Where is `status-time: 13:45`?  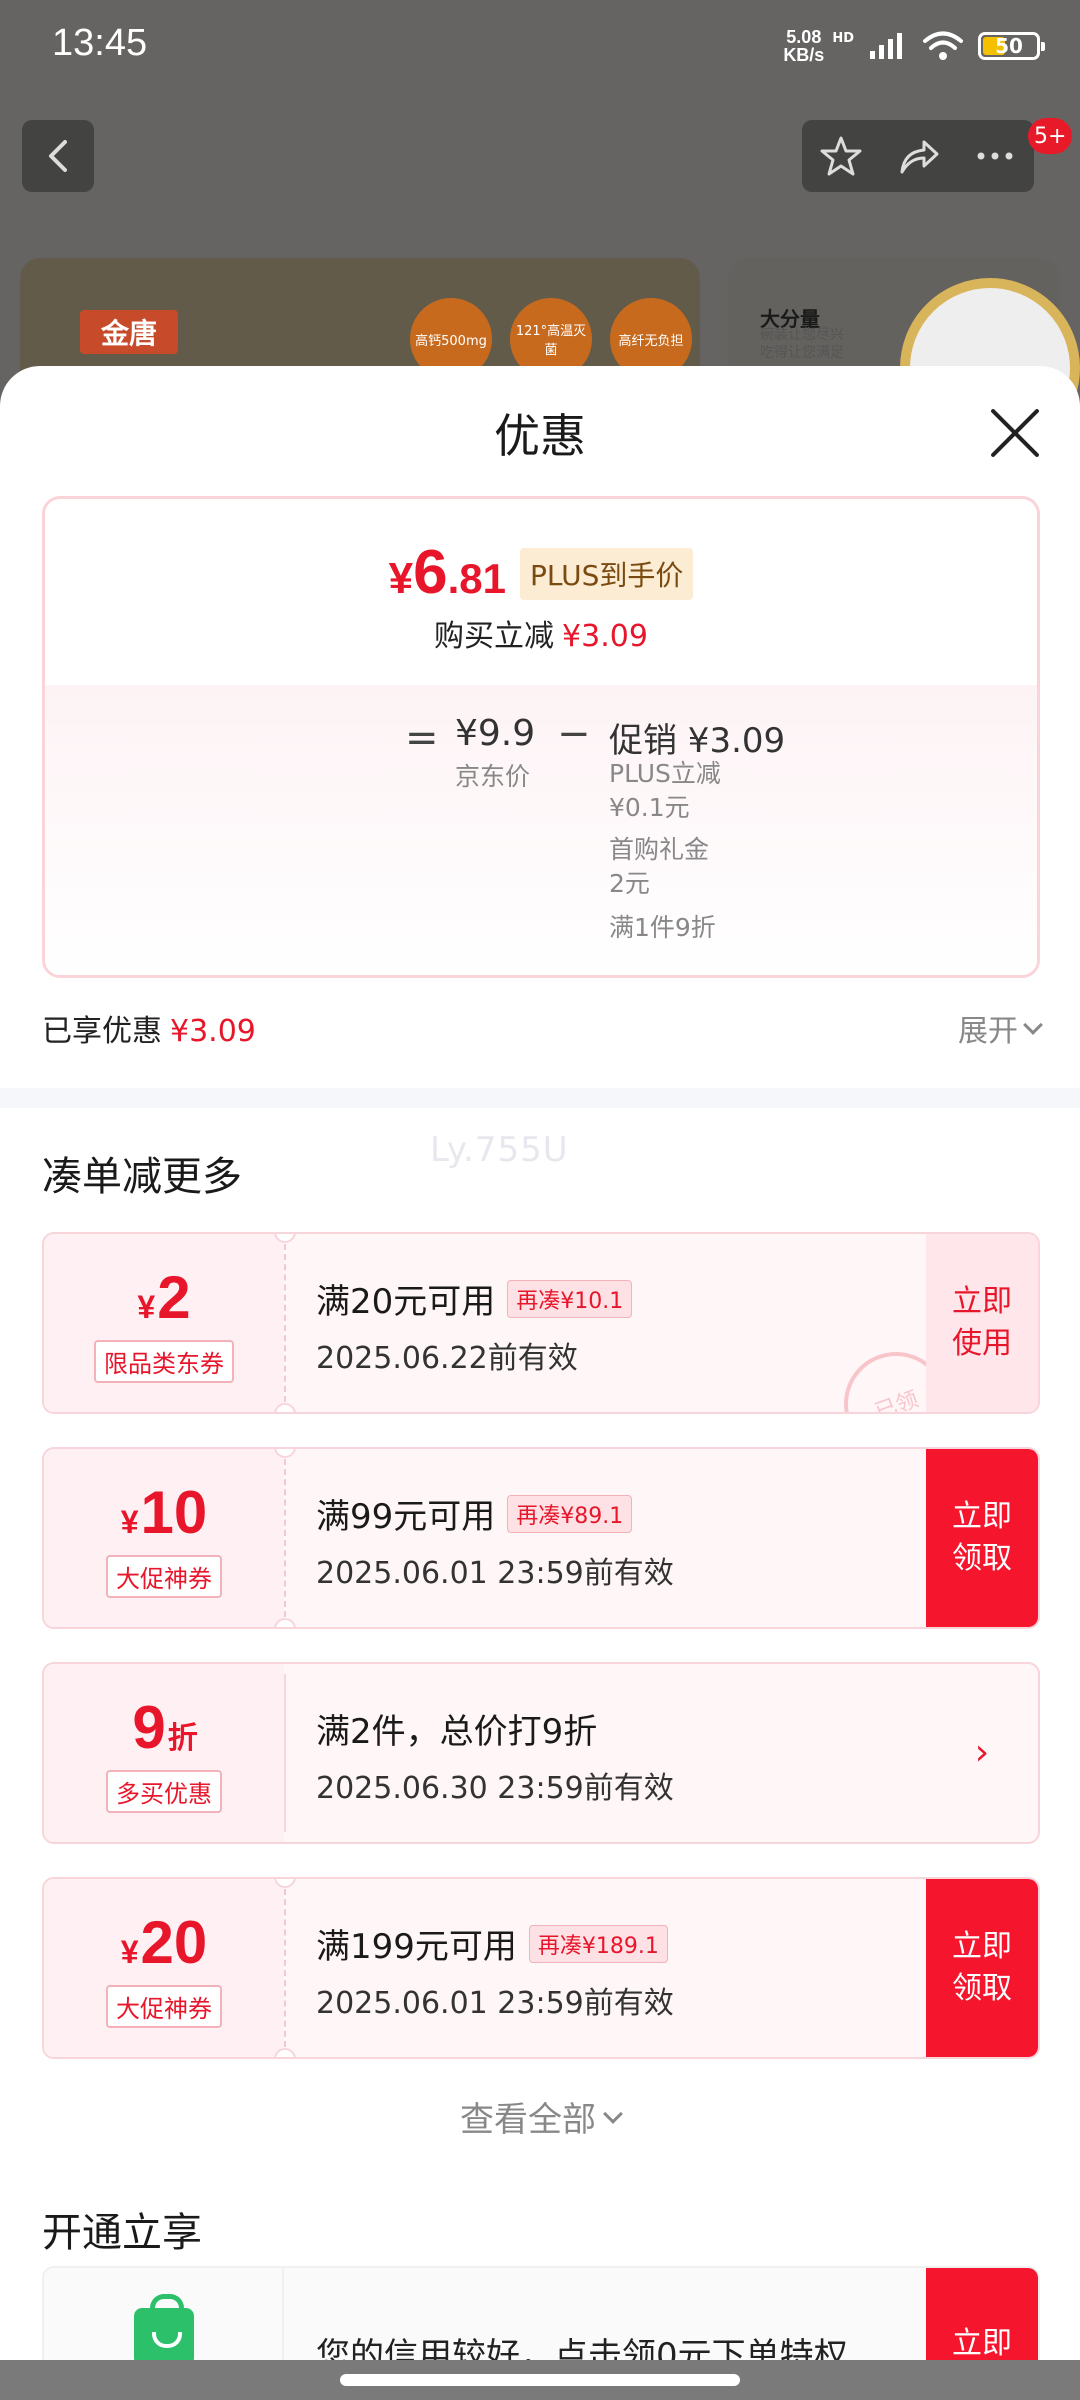 status-time: 13:45 is located at coordinates (100, 43).